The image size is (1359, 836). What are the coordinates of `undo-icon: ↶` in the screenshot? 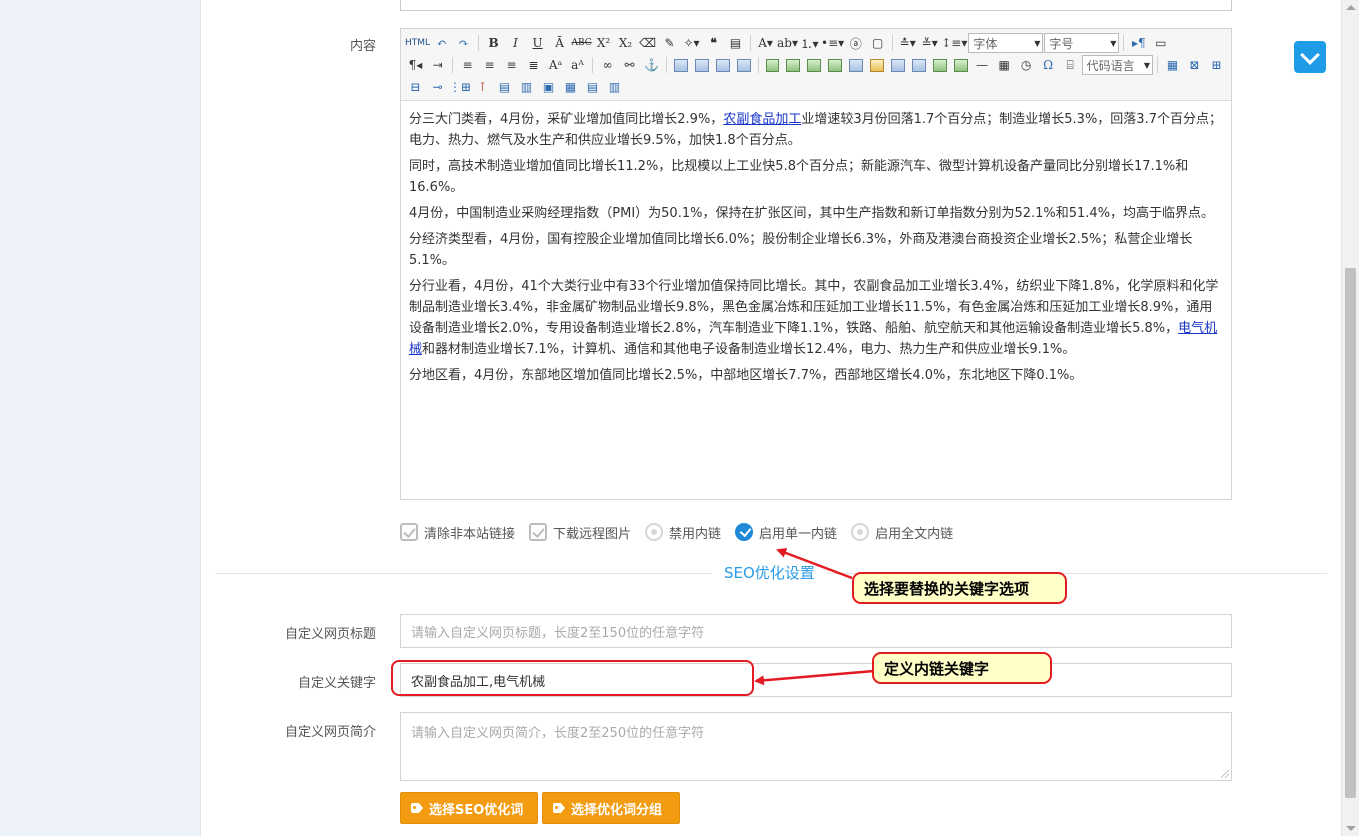 It's located at (441, 43).